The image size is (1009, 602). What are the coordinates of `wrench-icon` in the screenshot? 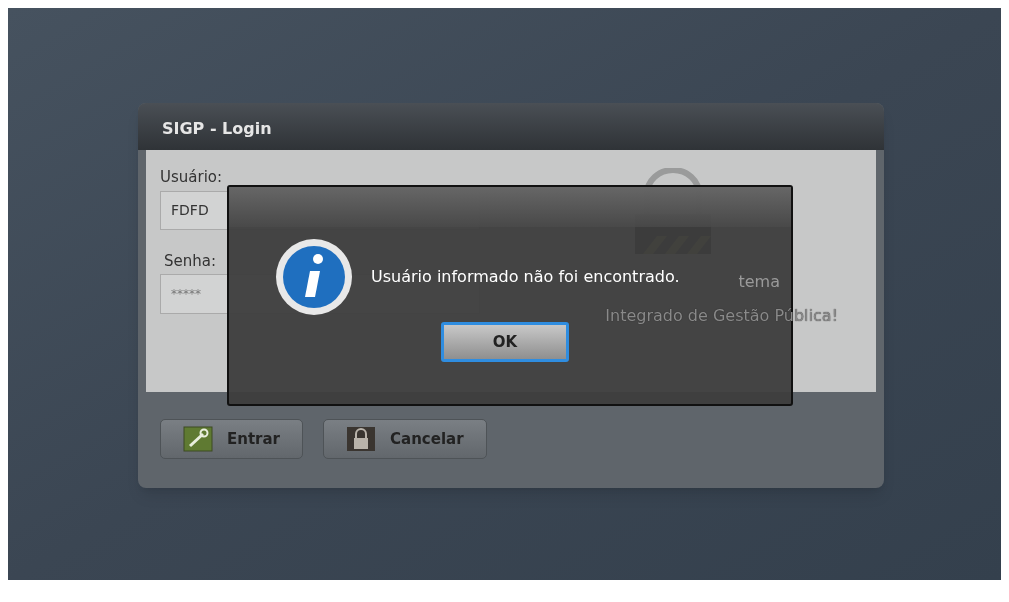 It's located at (198, 439).